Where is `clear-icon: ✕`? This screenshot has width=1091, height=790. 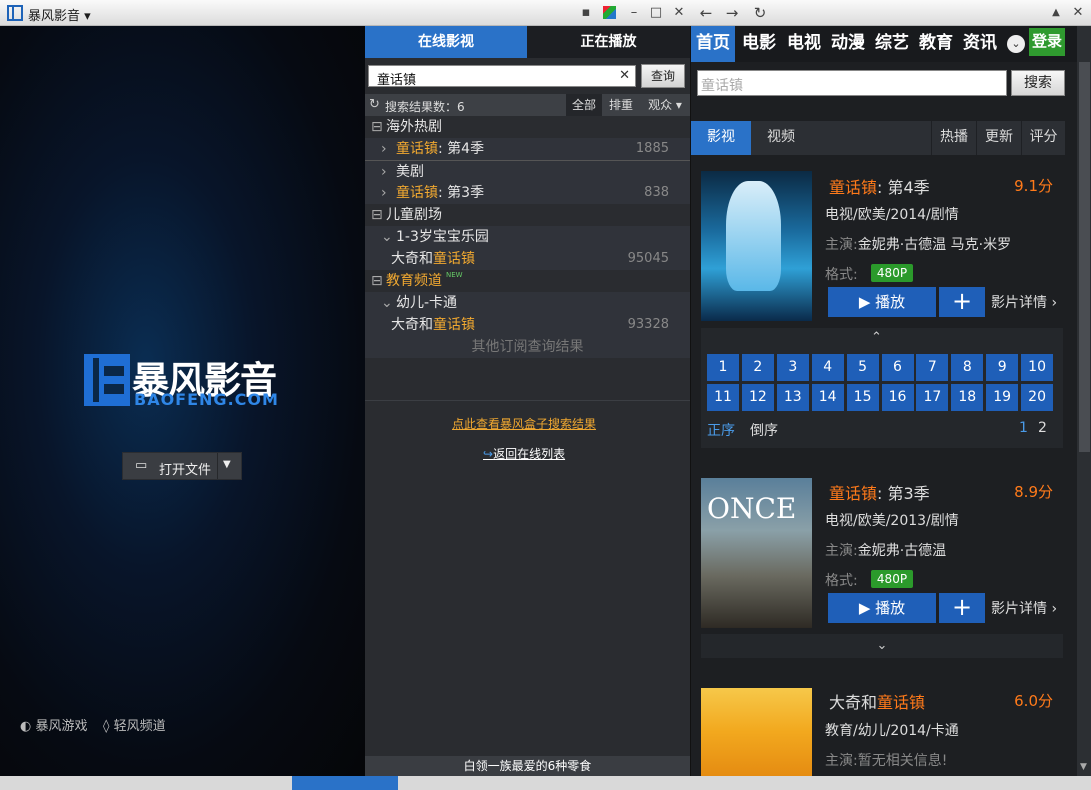 clear-icon: ✕ is located at coordinates (624, 75).